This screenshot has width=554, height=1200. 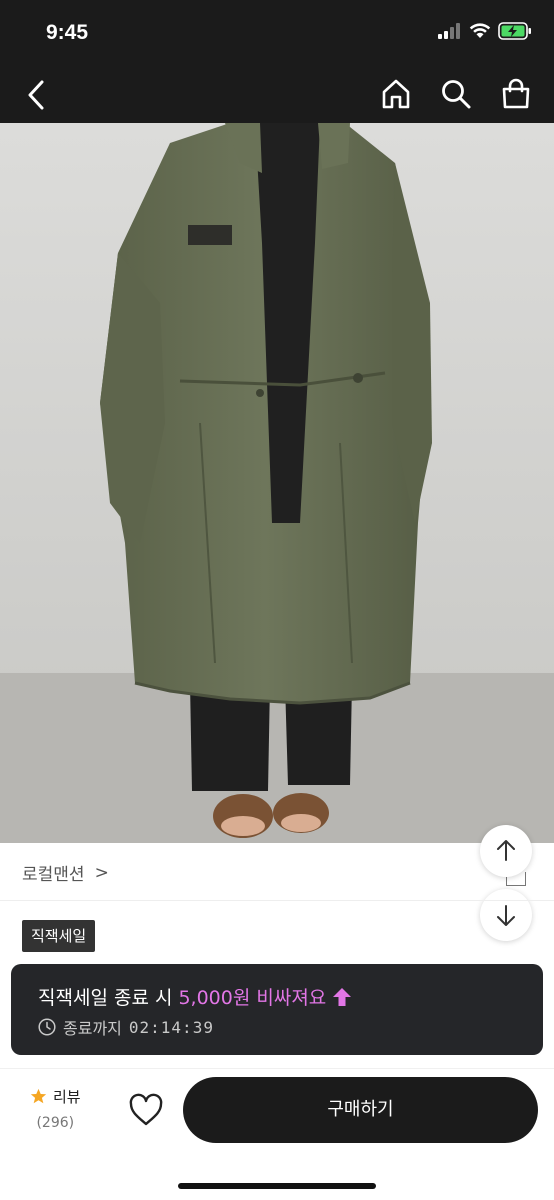 I want to click on wifi-icon, so click(x=480, y=30).